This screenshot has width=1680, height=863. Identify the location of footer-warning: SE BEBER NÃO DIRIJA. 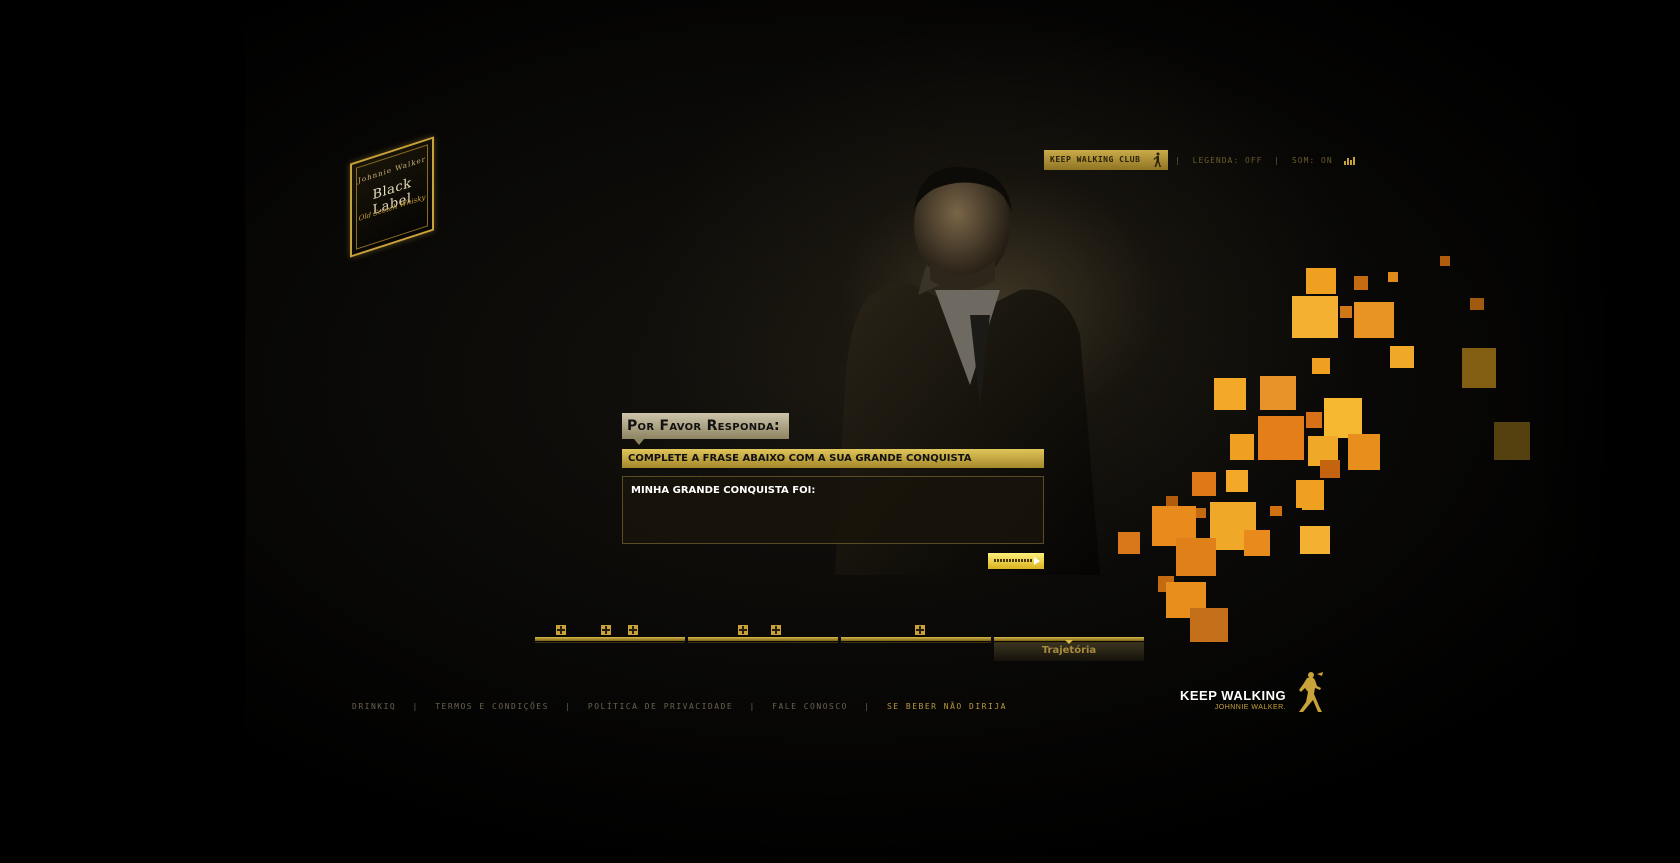
(946, 706).